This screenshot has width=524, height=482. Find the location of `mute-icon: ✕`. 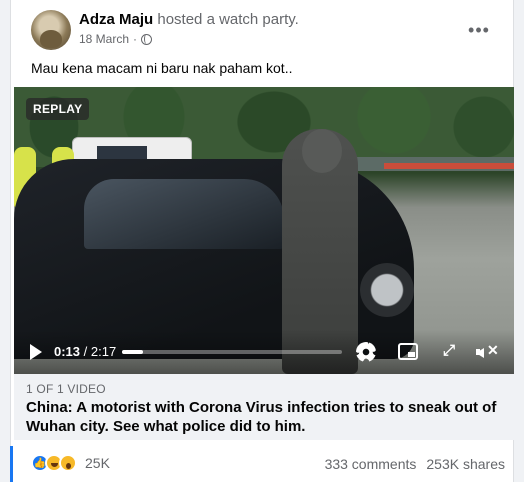

mute-icon: ✕ is located at coordinates (489, 351).